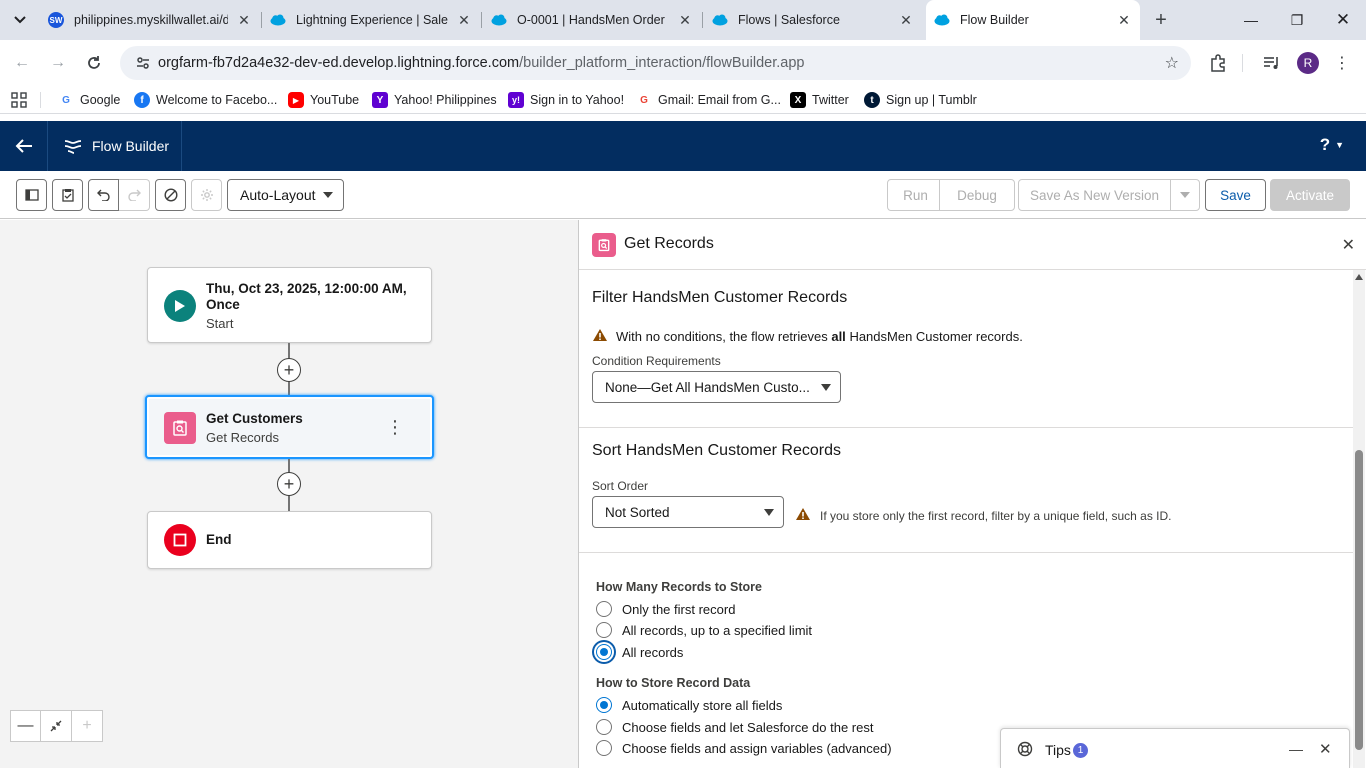 This screenshot has height=768, width=1366. What do you see at coordinates (25, 726) in the screenshot?
I see `zoom-out-button: —` at bounding box center [25, 726].